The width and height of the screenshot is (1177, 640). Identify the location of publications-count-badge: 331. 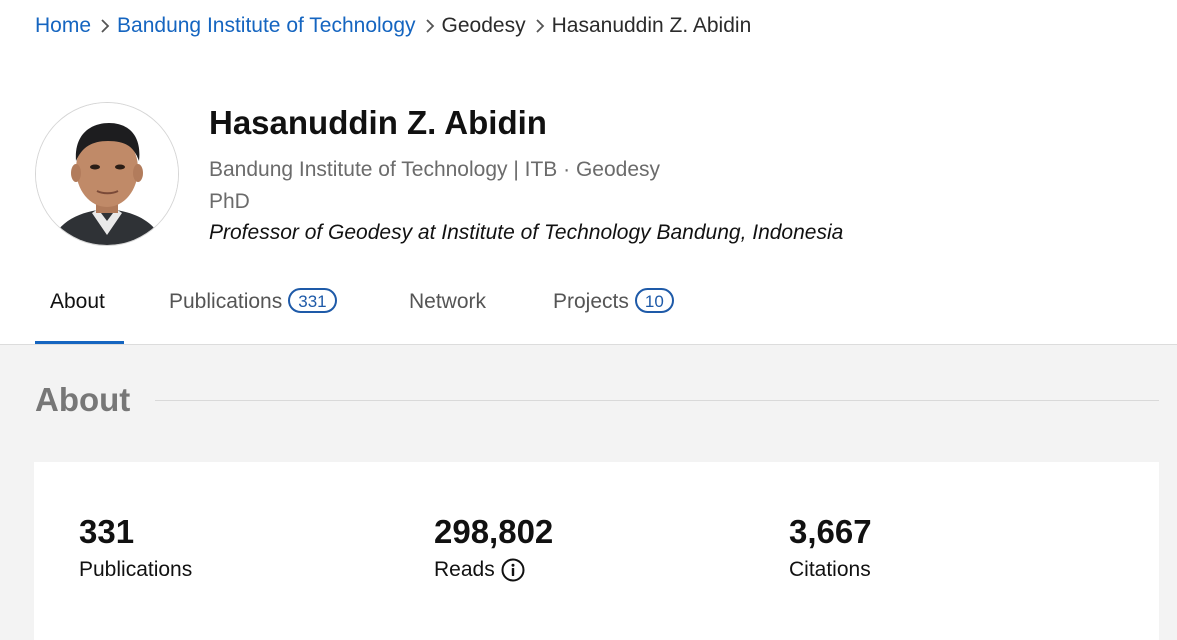
(312, 300).